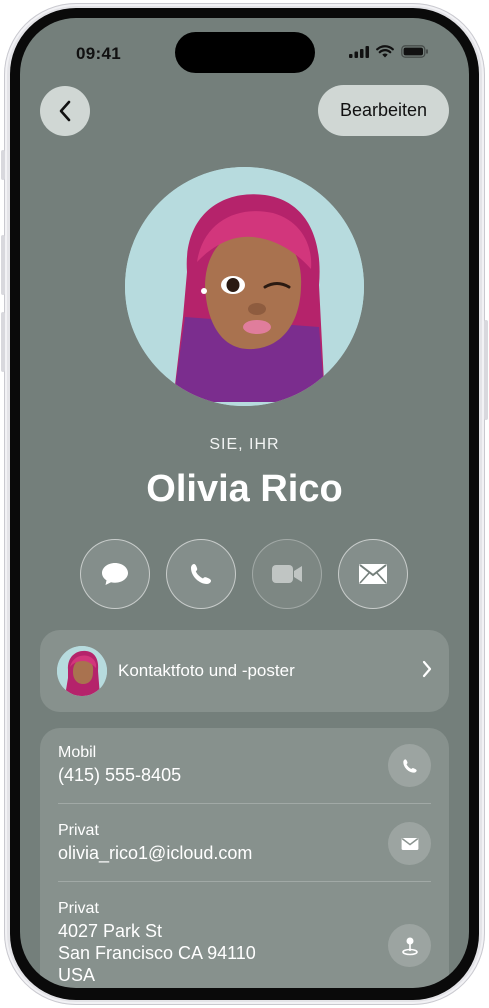 Image resolution: width=489 pixels, height=1008 pixels. What do you see at coordinates (155, 853) in the screenshot?
I see `field-value: olivia_rico1@icloud.com` at bounding box center [155, 853].